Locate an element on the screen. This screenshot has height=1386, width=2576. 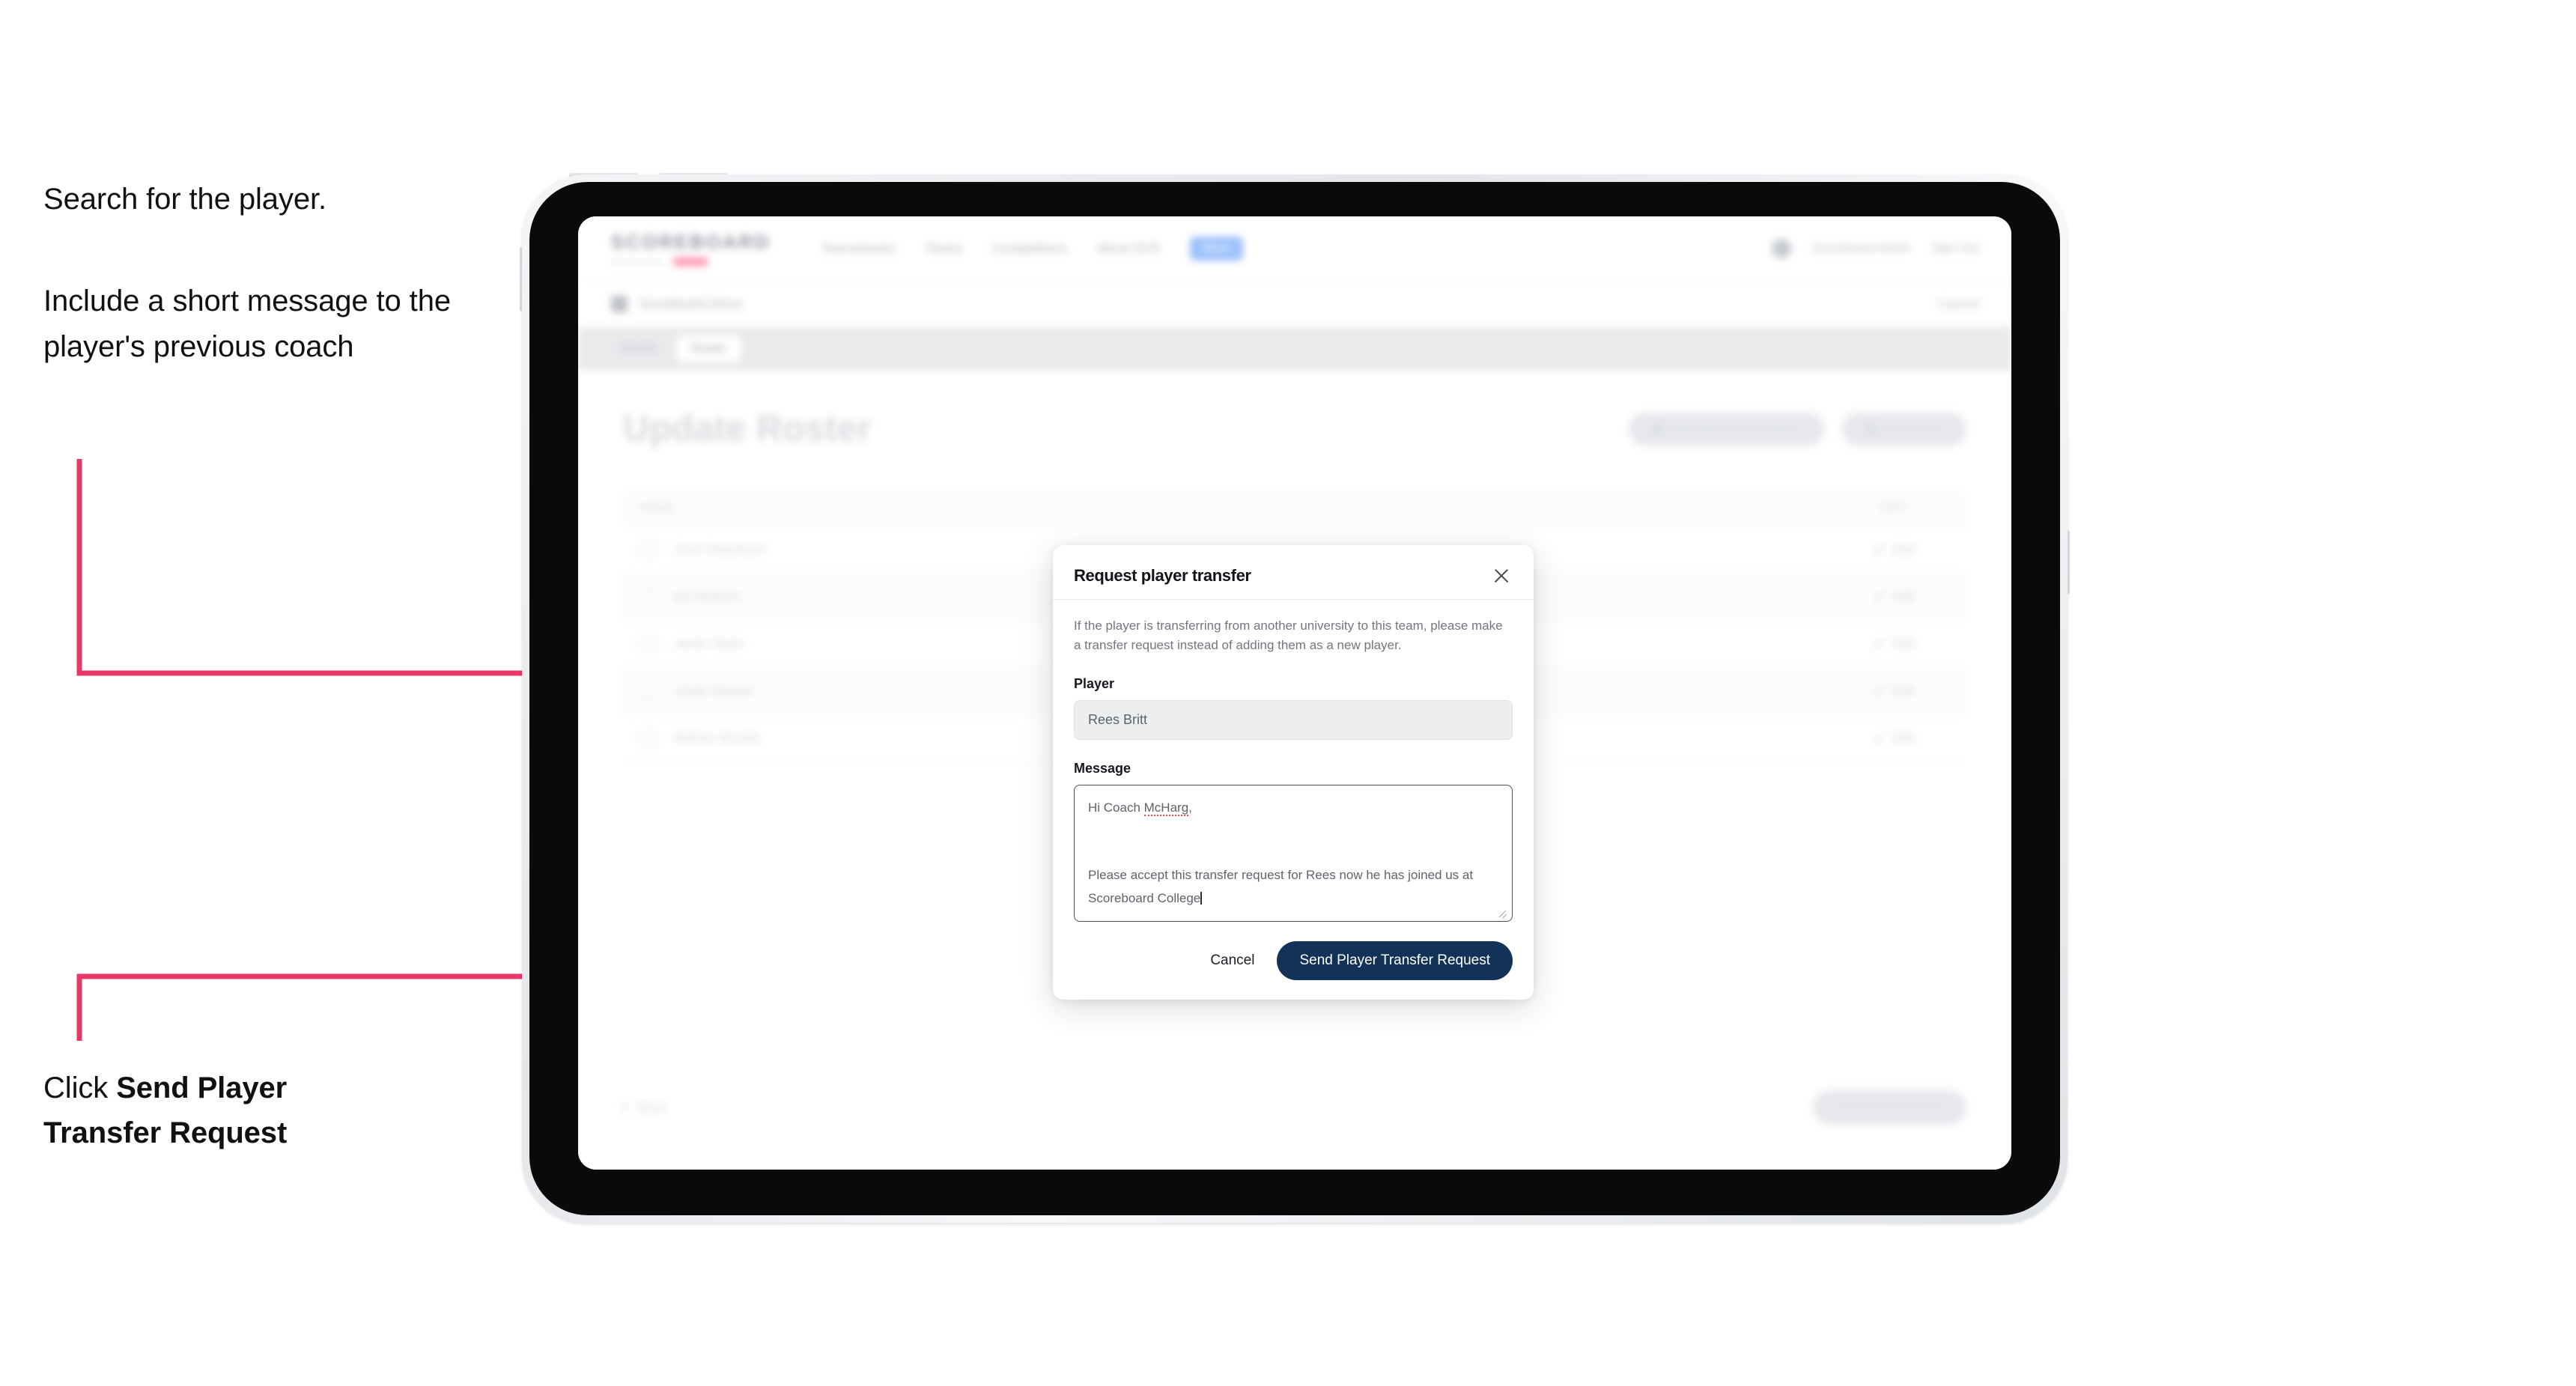
column-header-name: NAME is located at coordinates (657, 508).